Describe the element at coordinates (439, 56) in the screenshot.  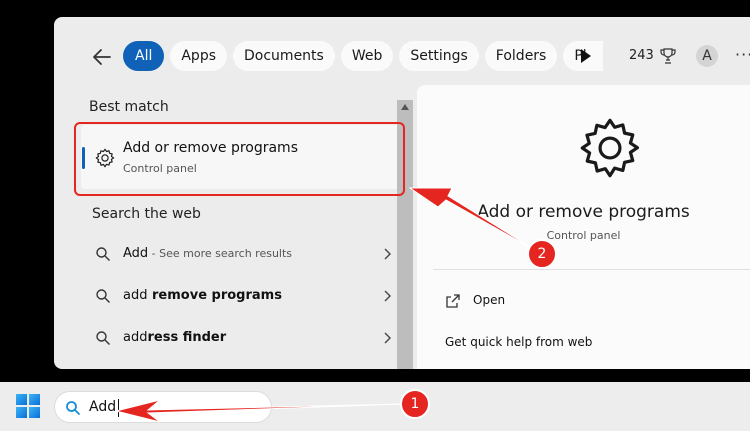
I see `chip-settings: Settings` at that location.